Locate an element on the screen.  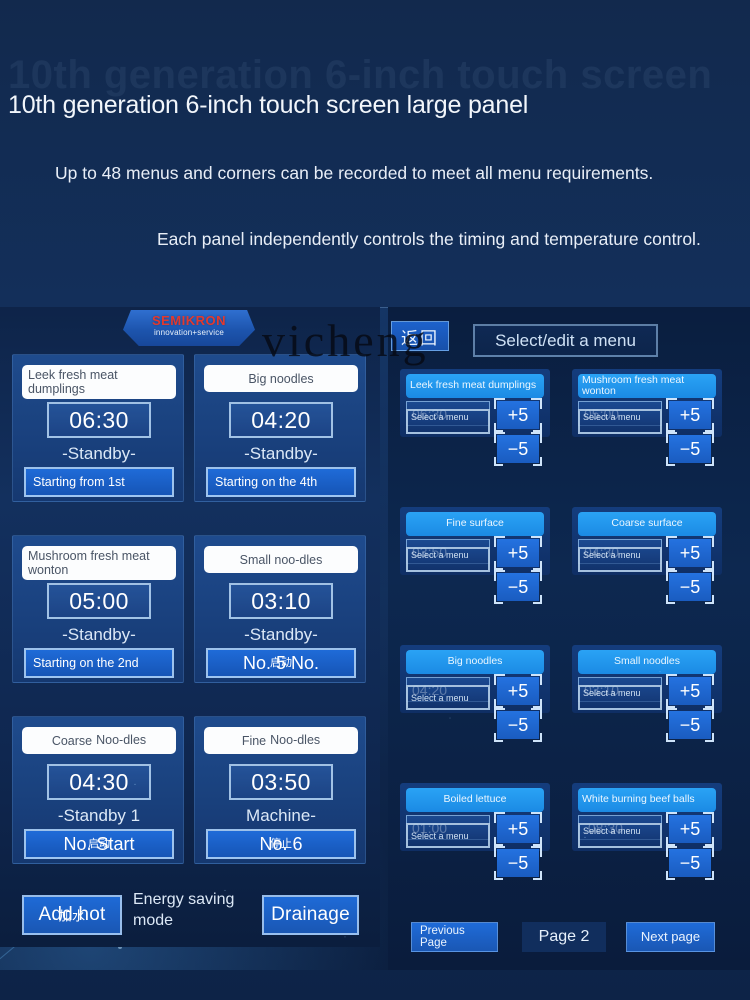
station-action-button: No. Start 启动 is located at coordinates (99, 844).